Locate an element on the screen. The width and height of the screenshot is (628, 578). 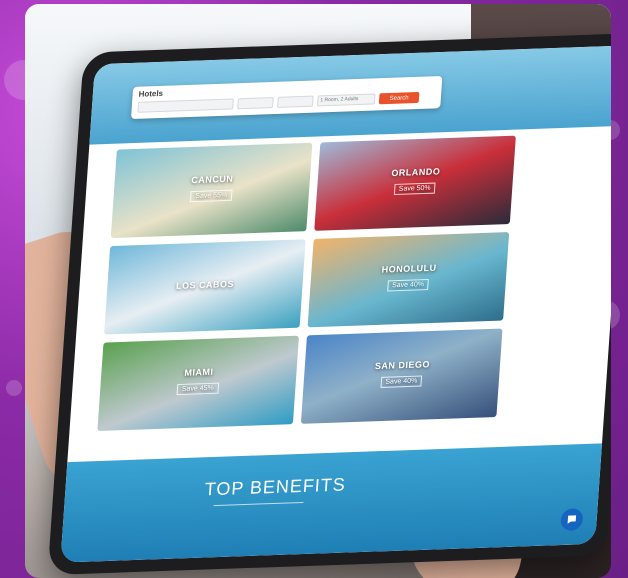
destination-tile-honolulu: HONOLULU Save 40% is located at coordinates (408, 280).